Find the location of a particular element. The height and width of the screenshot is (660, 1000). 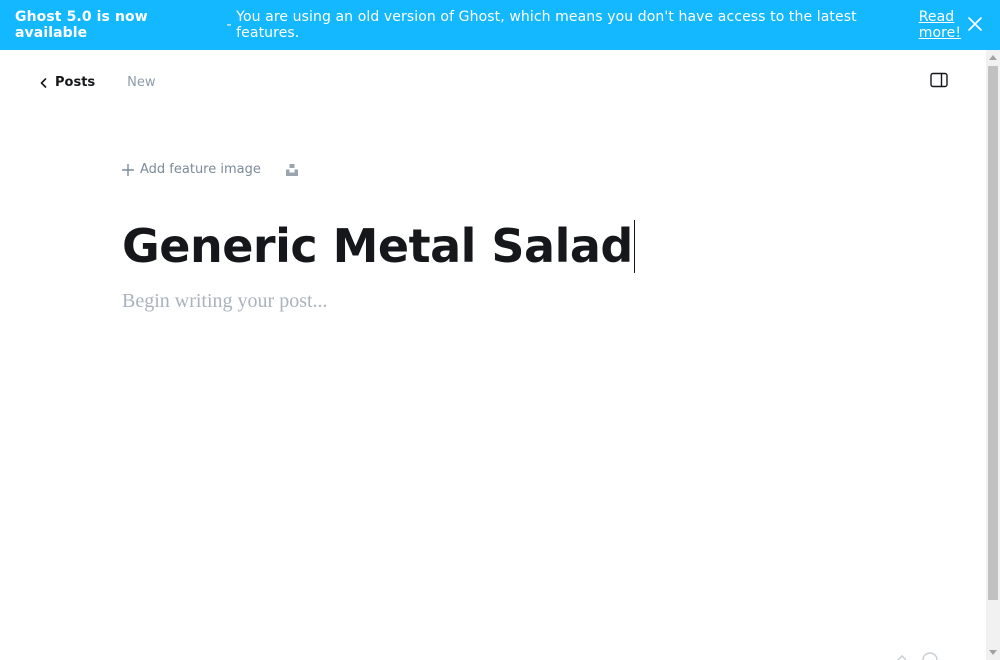

sidebar-toggle-icon is located at coordinates (939, 80).